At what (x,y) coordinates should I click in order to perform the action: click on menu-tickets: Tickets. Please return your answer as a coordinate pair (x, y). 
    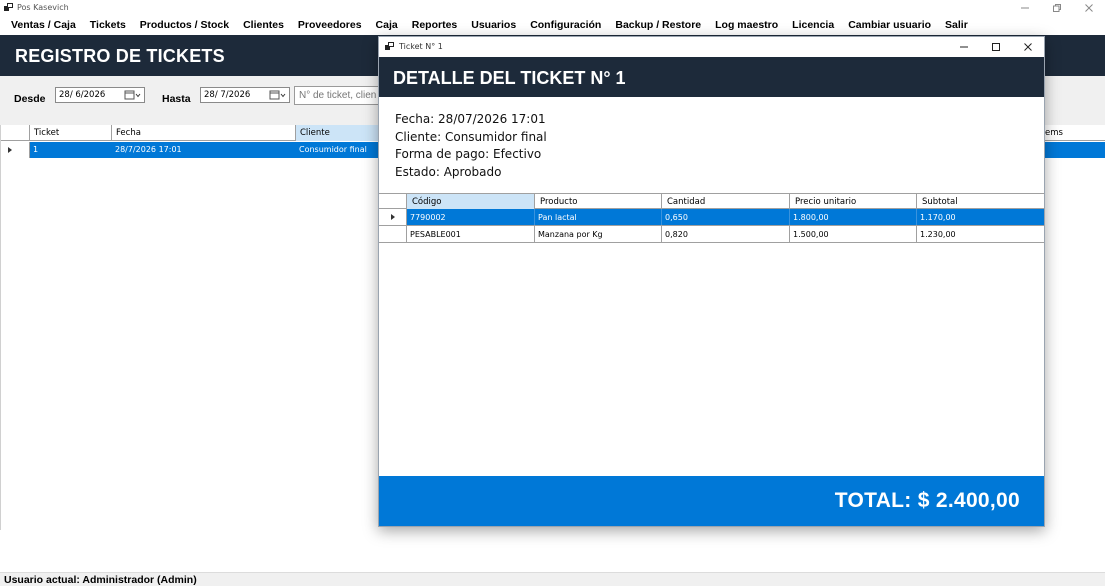
    Looking at the image, I should click on (108, 25).